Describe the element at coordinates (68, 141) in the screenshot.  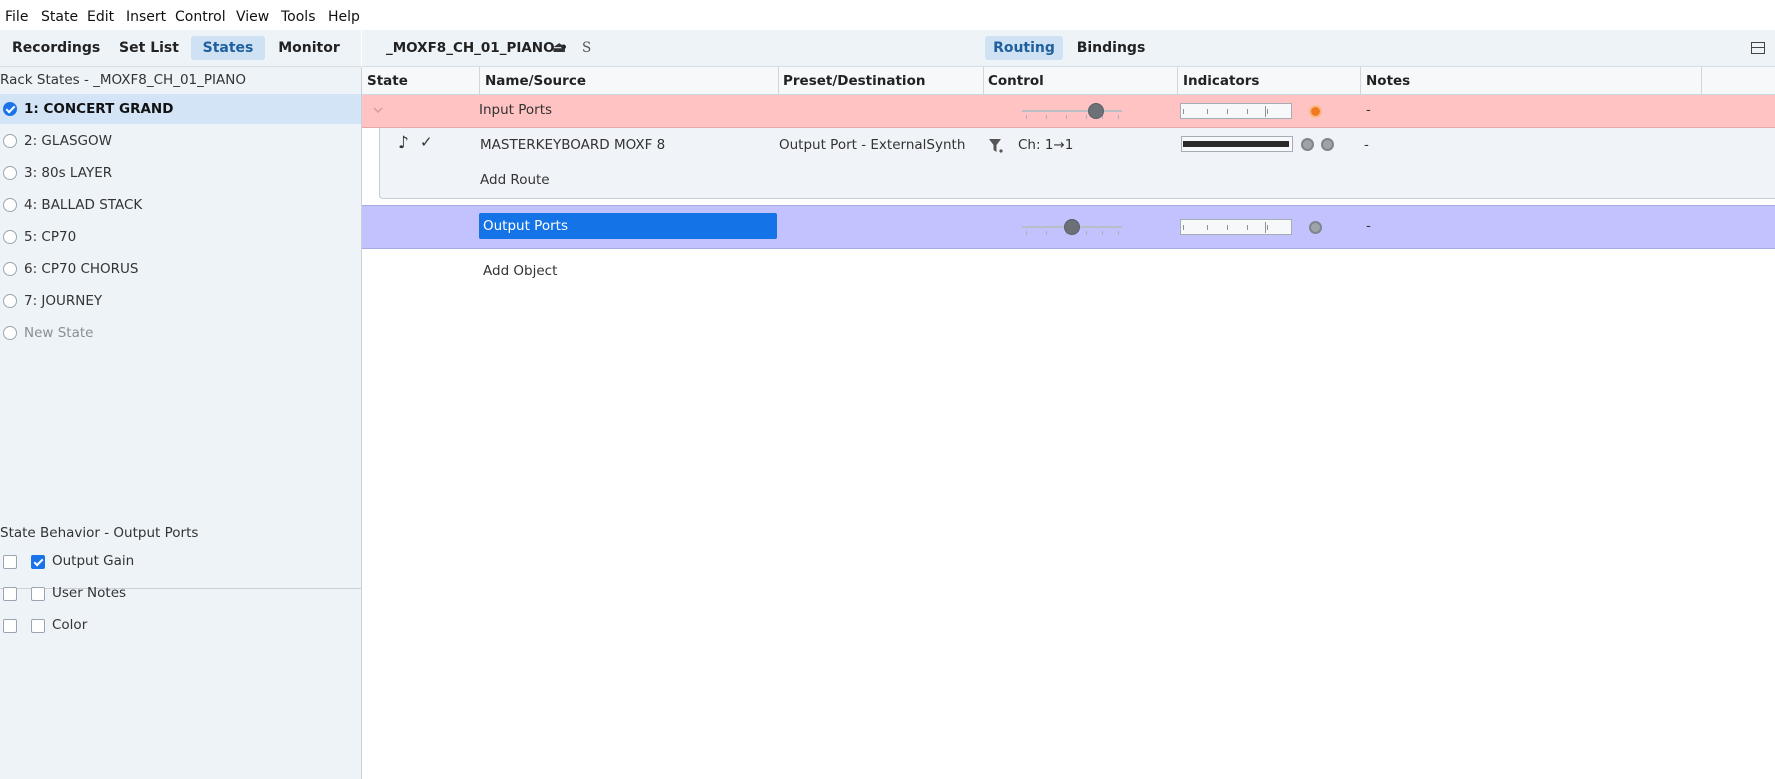
I see `state-item-label: 2: GLASGOW` at that location.